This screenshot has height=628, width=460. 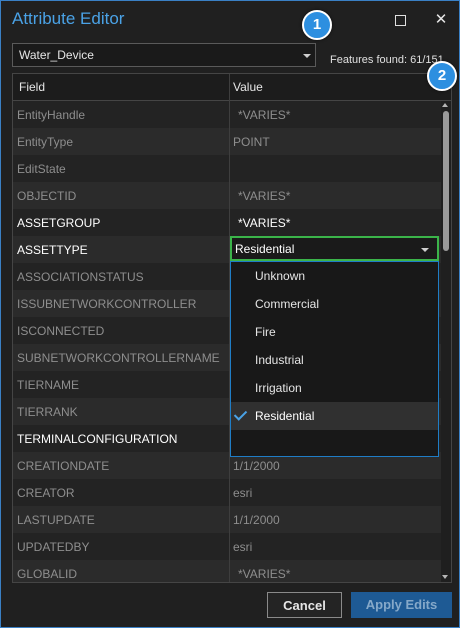 What do you see at coordinates (47, 196) in the screenshot?
I see `field-name-cell: OBJECTID` at bounding box center [47, 196].